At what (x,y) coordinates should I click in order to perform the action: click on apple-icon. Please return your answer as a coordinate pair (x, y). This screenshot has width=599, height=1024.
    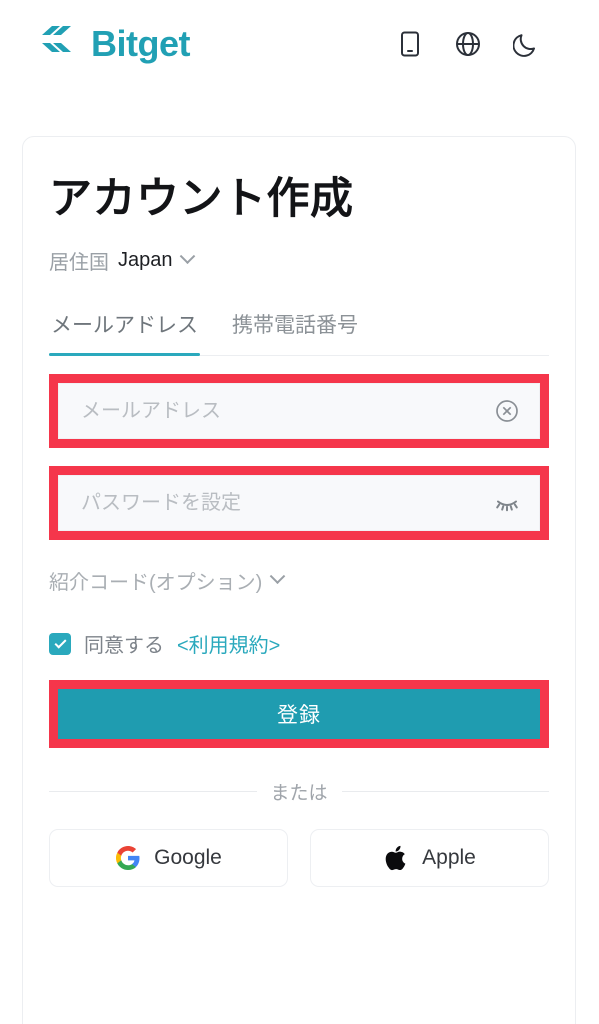
    Looking at the image, I should click on (396, 858).